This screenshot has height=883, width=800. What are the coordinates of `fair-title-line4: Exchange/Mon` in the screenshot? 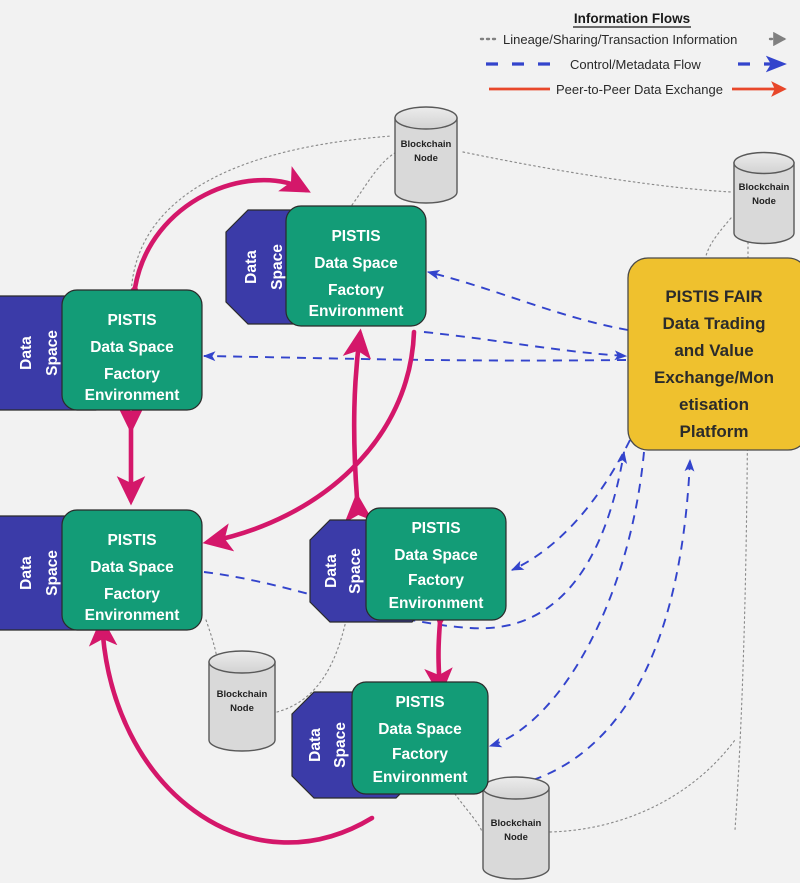 It's located at (714, 377).